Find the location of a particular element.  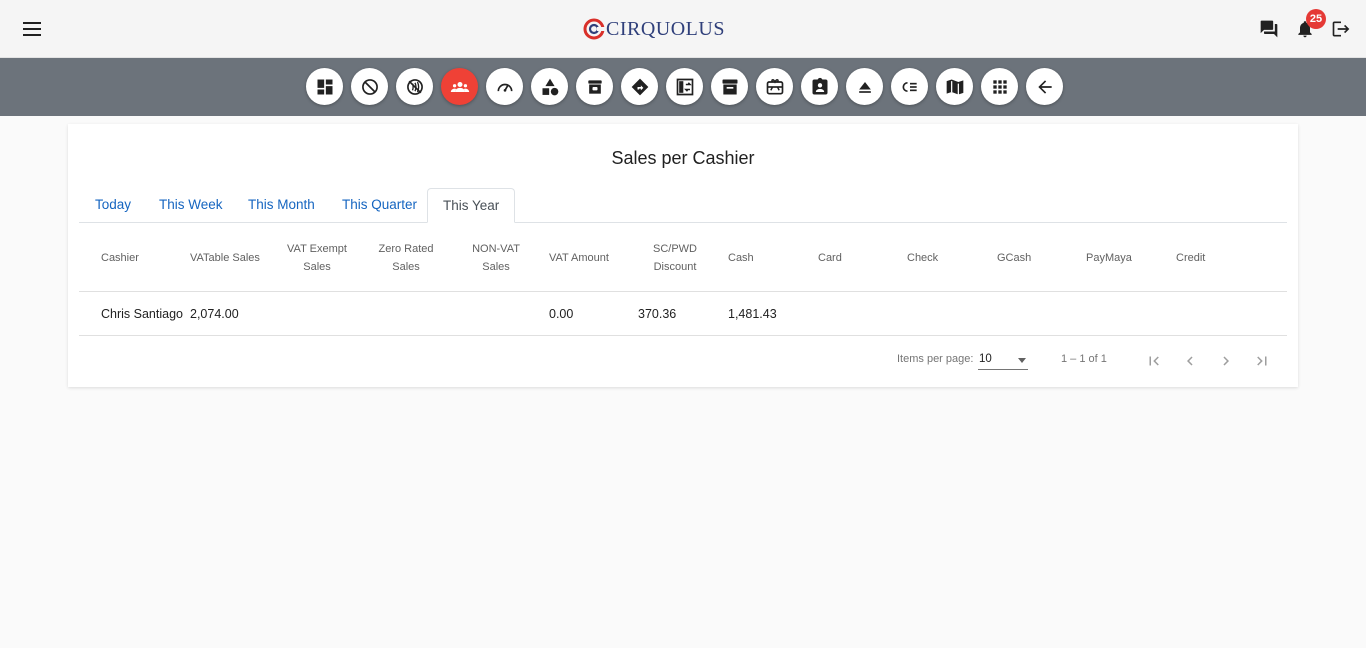

tab-this-quarter: This Quarter is located at coordinates (379, 205).